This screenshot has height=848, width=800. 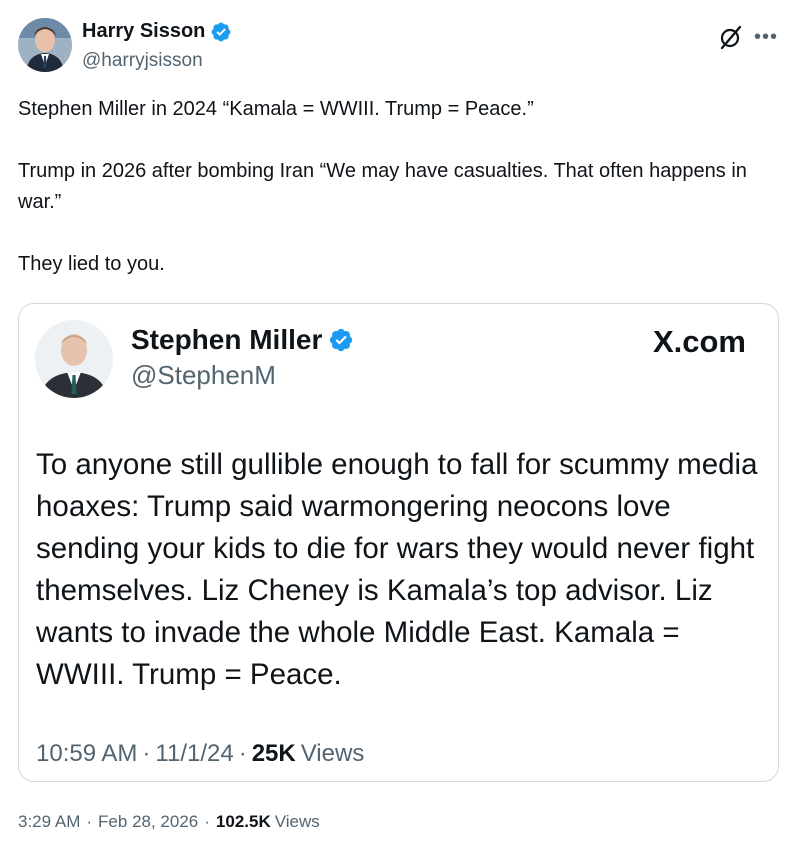 I want to click on author-handle: @harryjsisson, so click(x=142, y=61).